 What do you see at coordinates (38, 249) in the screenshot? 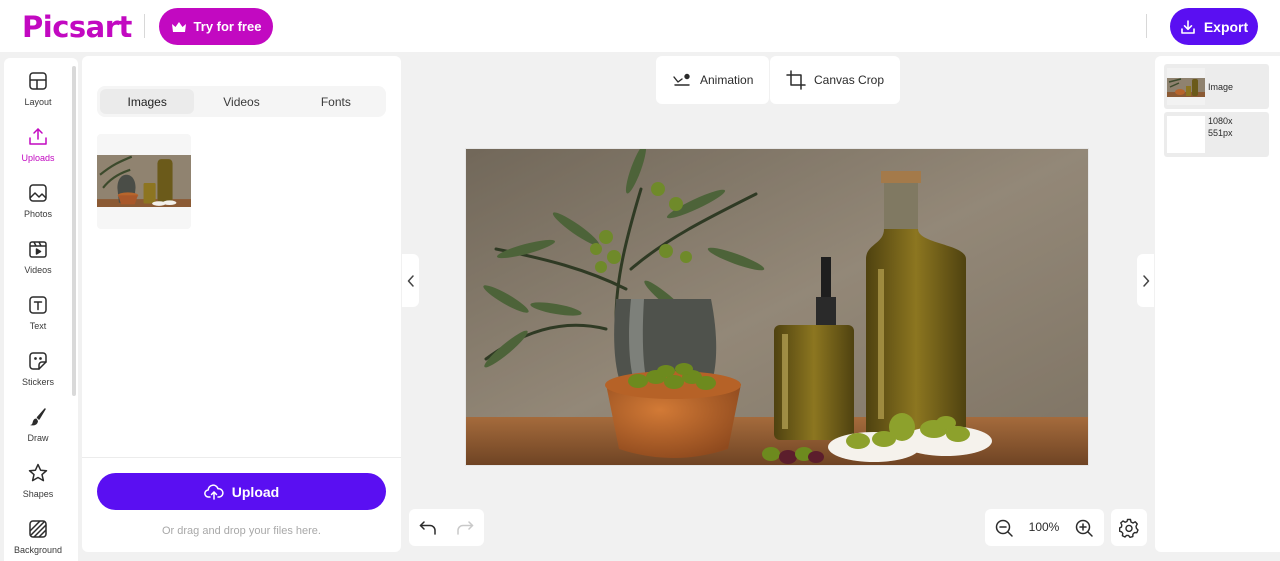
I see `video-icon` at bounding box center [38, 249].